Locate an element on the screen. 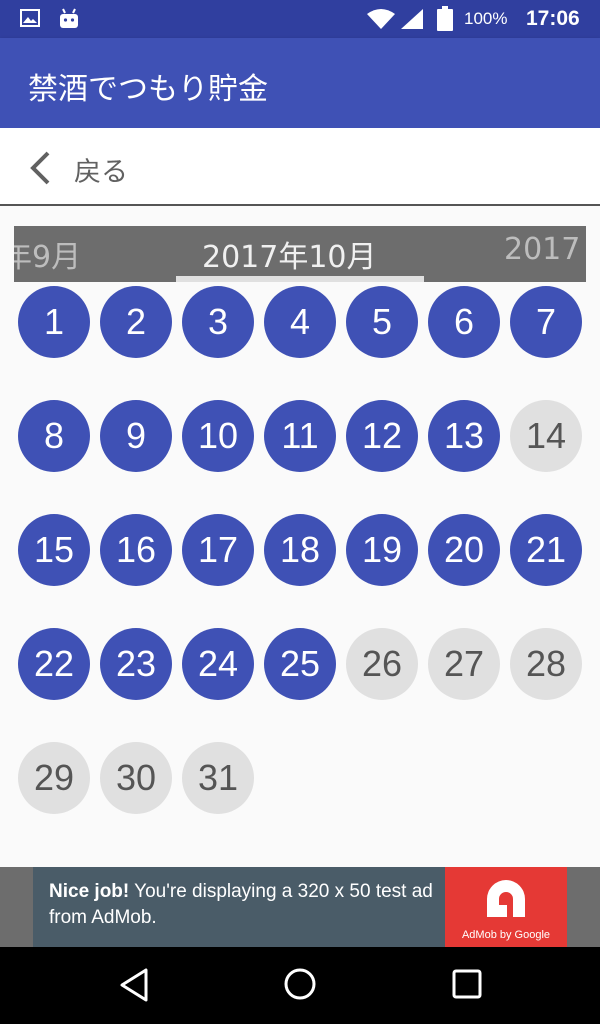 This screenshot has width=600, height=1024. app-bar: 禁酒でつもり貯金 is located at coordinates (300, 83).